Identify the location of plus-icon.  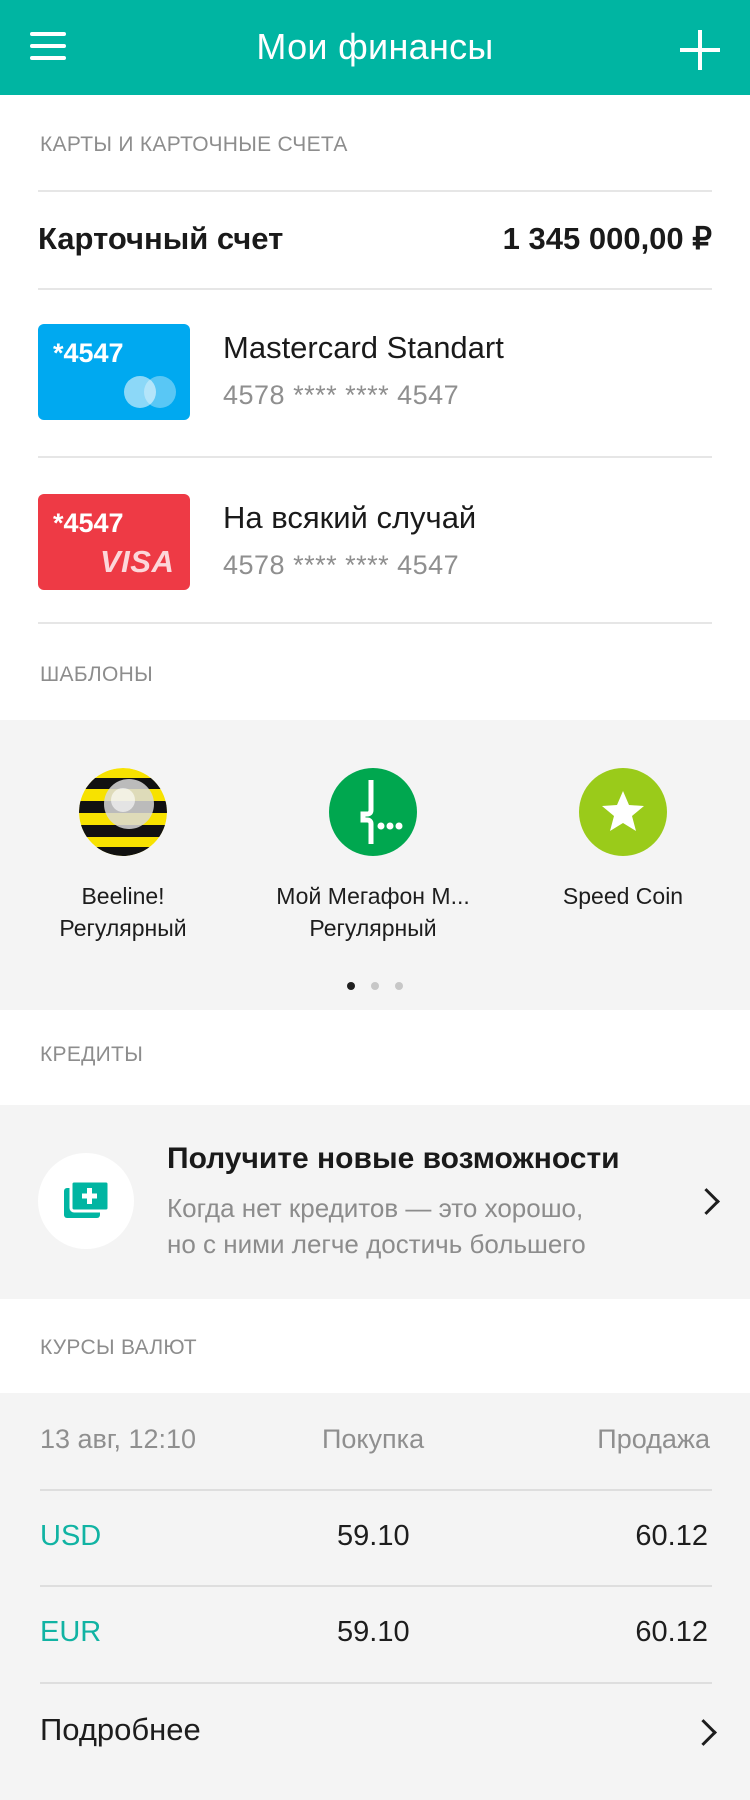
(700, 50).